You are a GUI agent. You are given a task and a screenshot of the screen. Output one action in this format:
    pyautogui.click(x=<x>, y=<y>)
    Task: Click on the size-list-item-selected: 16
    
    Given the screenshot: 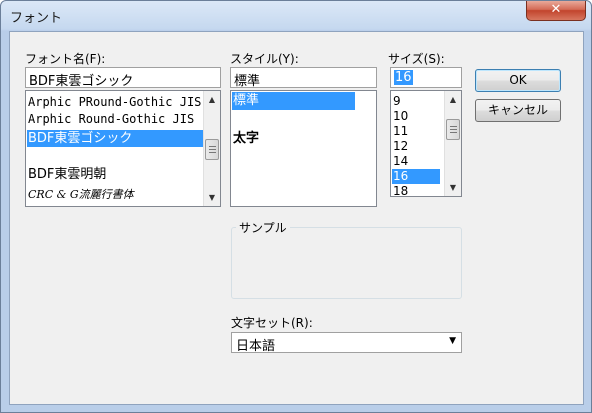 What is the action you would take?
    pyautogui.click(x=416, y=176)
    